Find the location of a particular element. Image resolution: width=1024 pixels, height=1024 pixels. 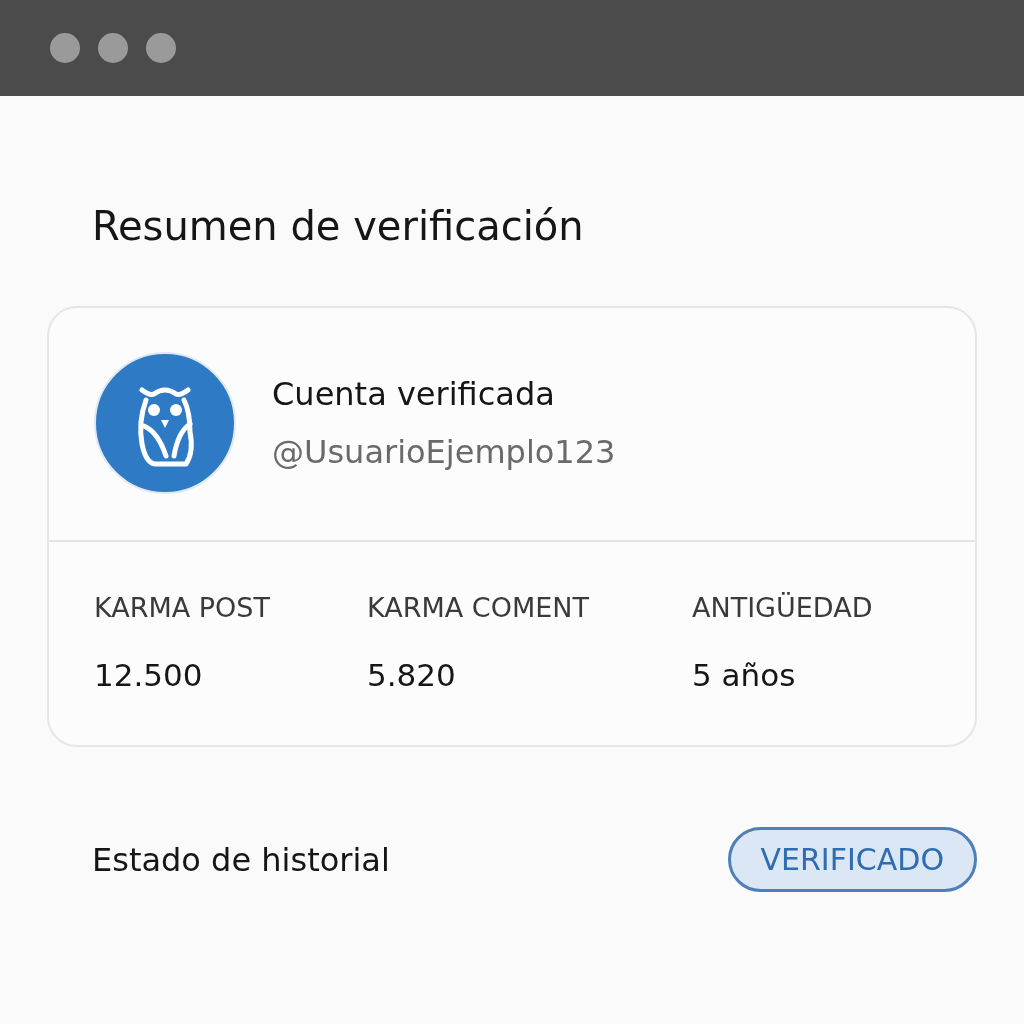

account-status: Cuenta verificada is located at coordinates (414, 394).